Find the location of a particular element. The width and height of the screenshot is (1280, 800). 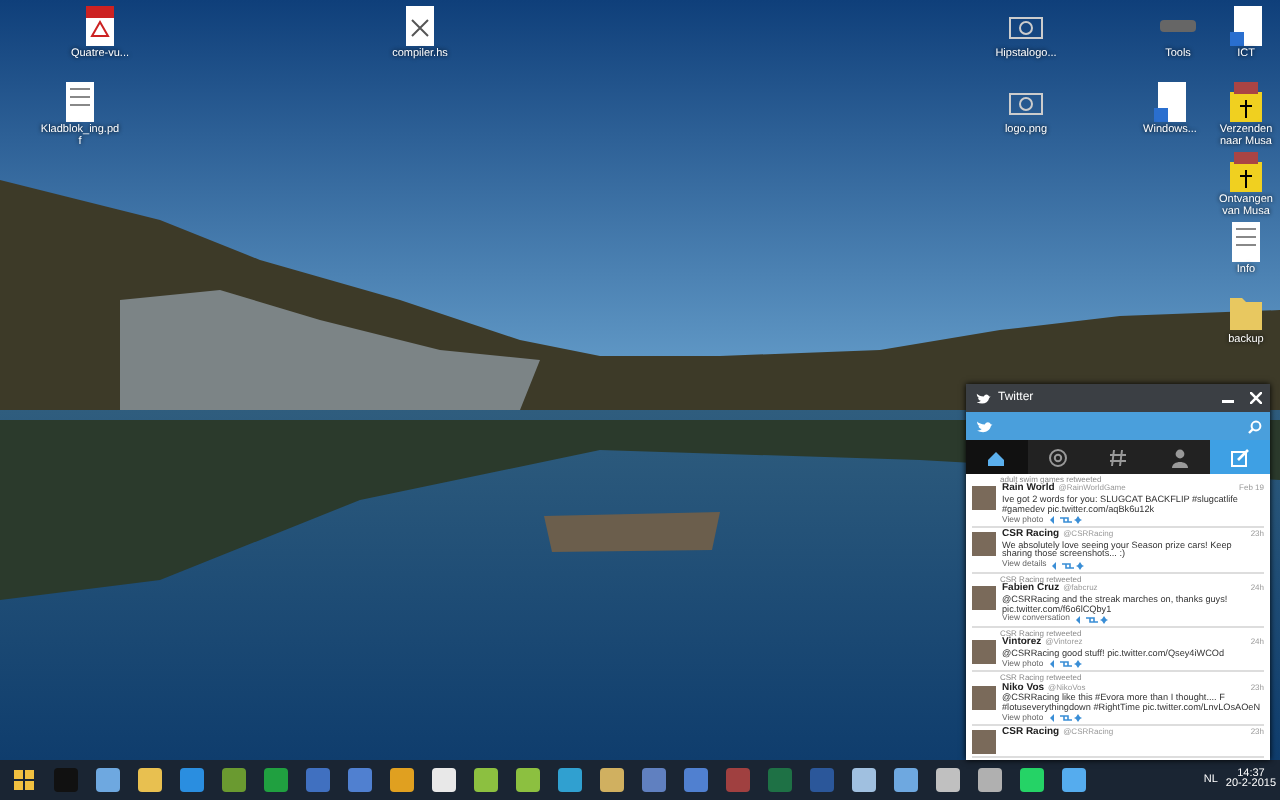

pdf-file-icon is located at coordinates (100, 26).